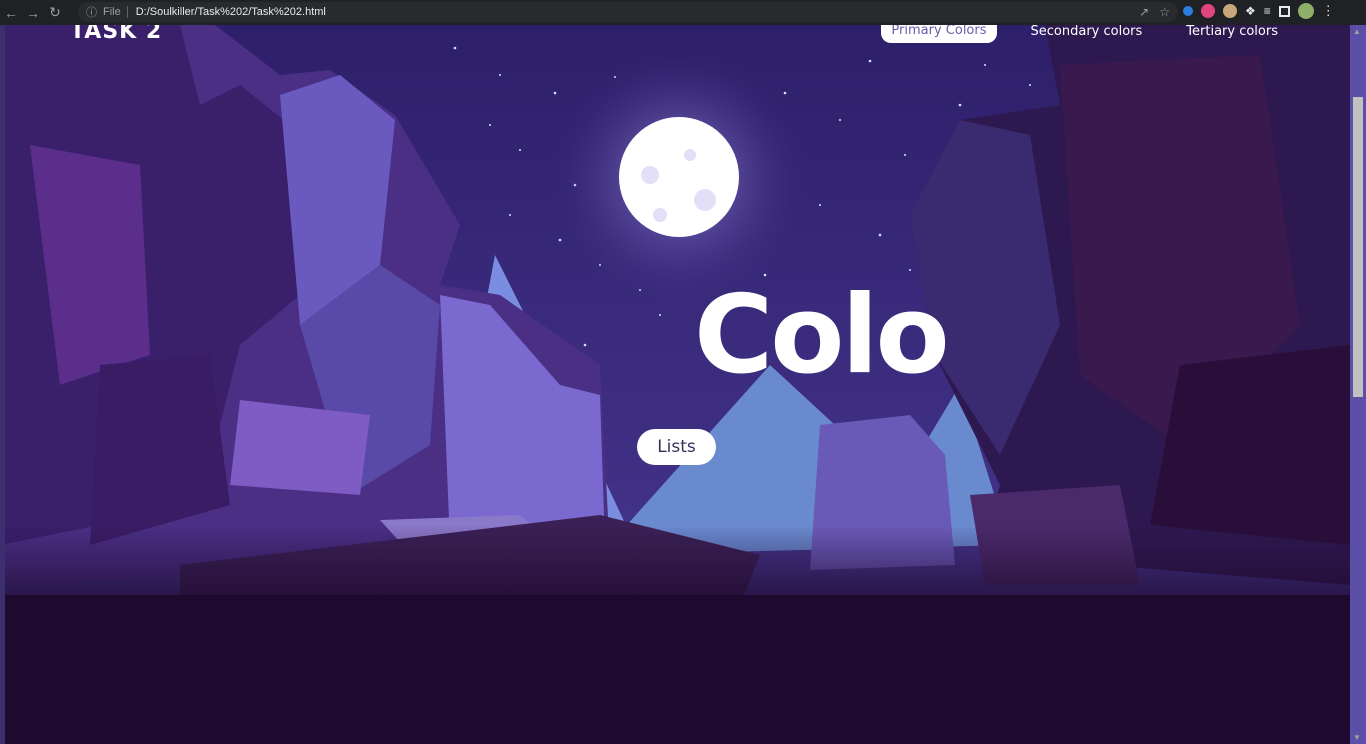 The width and height of the screenshot is (1366, 744). I want to click on hero-title: Colors, so click(820, 335).